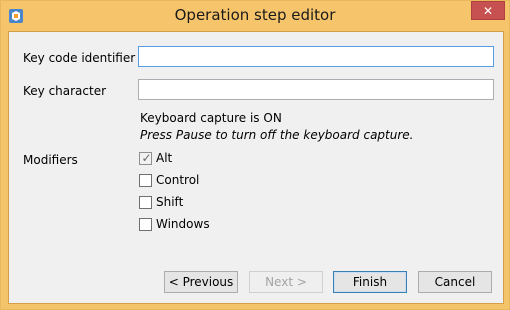 This screenshot has width=510, height=310. I want to click on key-character-label: Key character, so click(65, 91).